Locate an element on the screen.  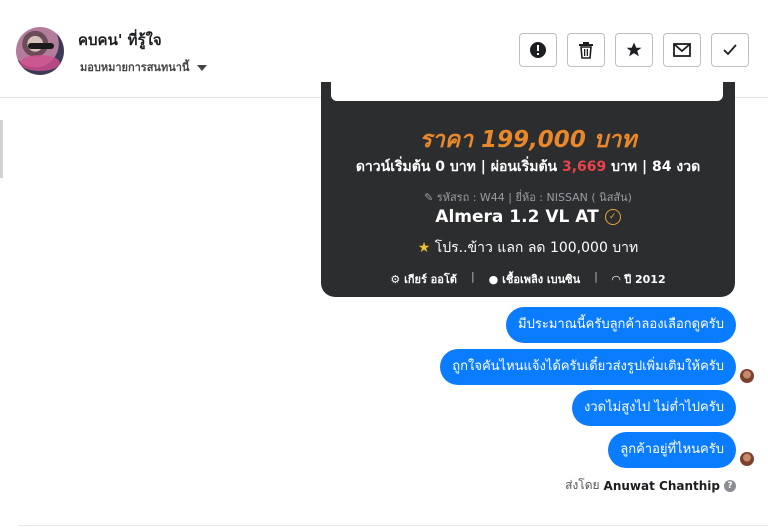
message-bubble: ลูกค้าอยู่ที่ไหนครับ is located at coordinates (672, 450).